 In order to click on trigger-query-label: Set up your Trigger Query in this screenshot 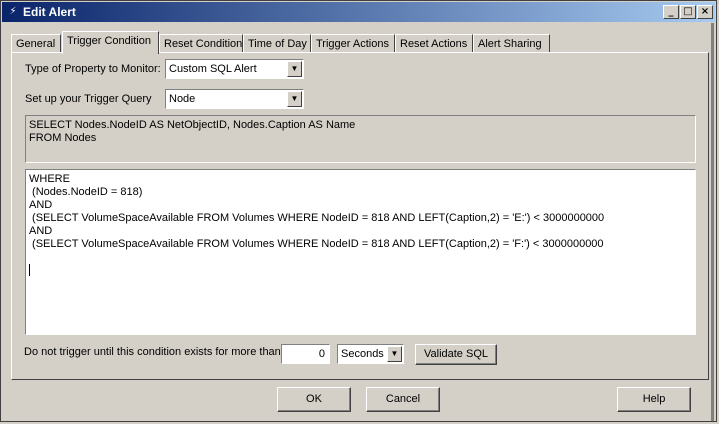, I will do `click(88, 99)`.